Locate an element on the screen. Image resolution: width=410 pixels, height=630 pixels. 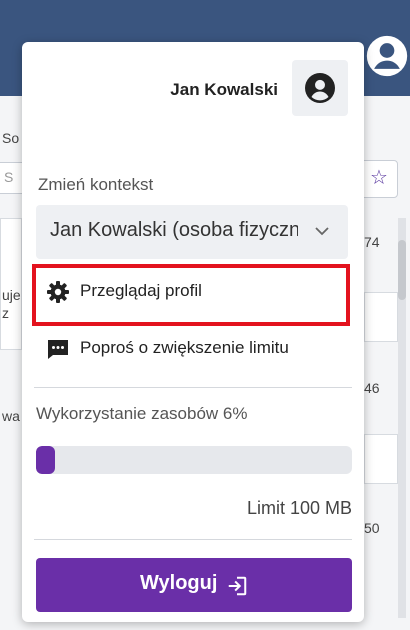
background-text: z is located at coordinates (5, 313).